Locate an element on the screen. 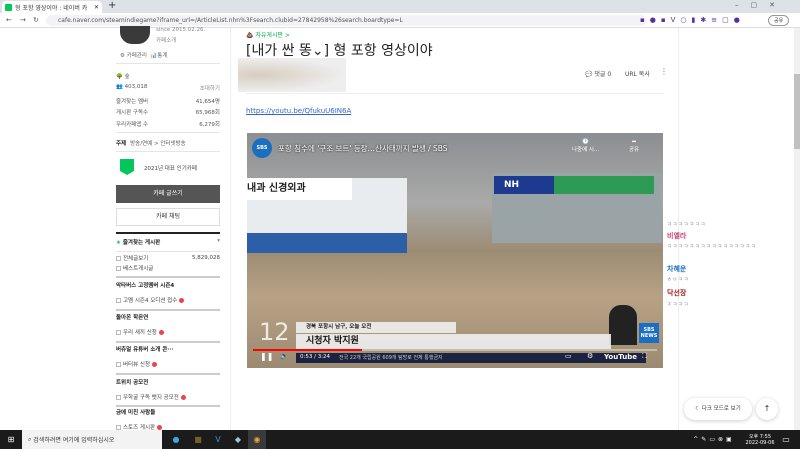  comment-count: 💬 댓글 0 is located at coordinates (598, 73).